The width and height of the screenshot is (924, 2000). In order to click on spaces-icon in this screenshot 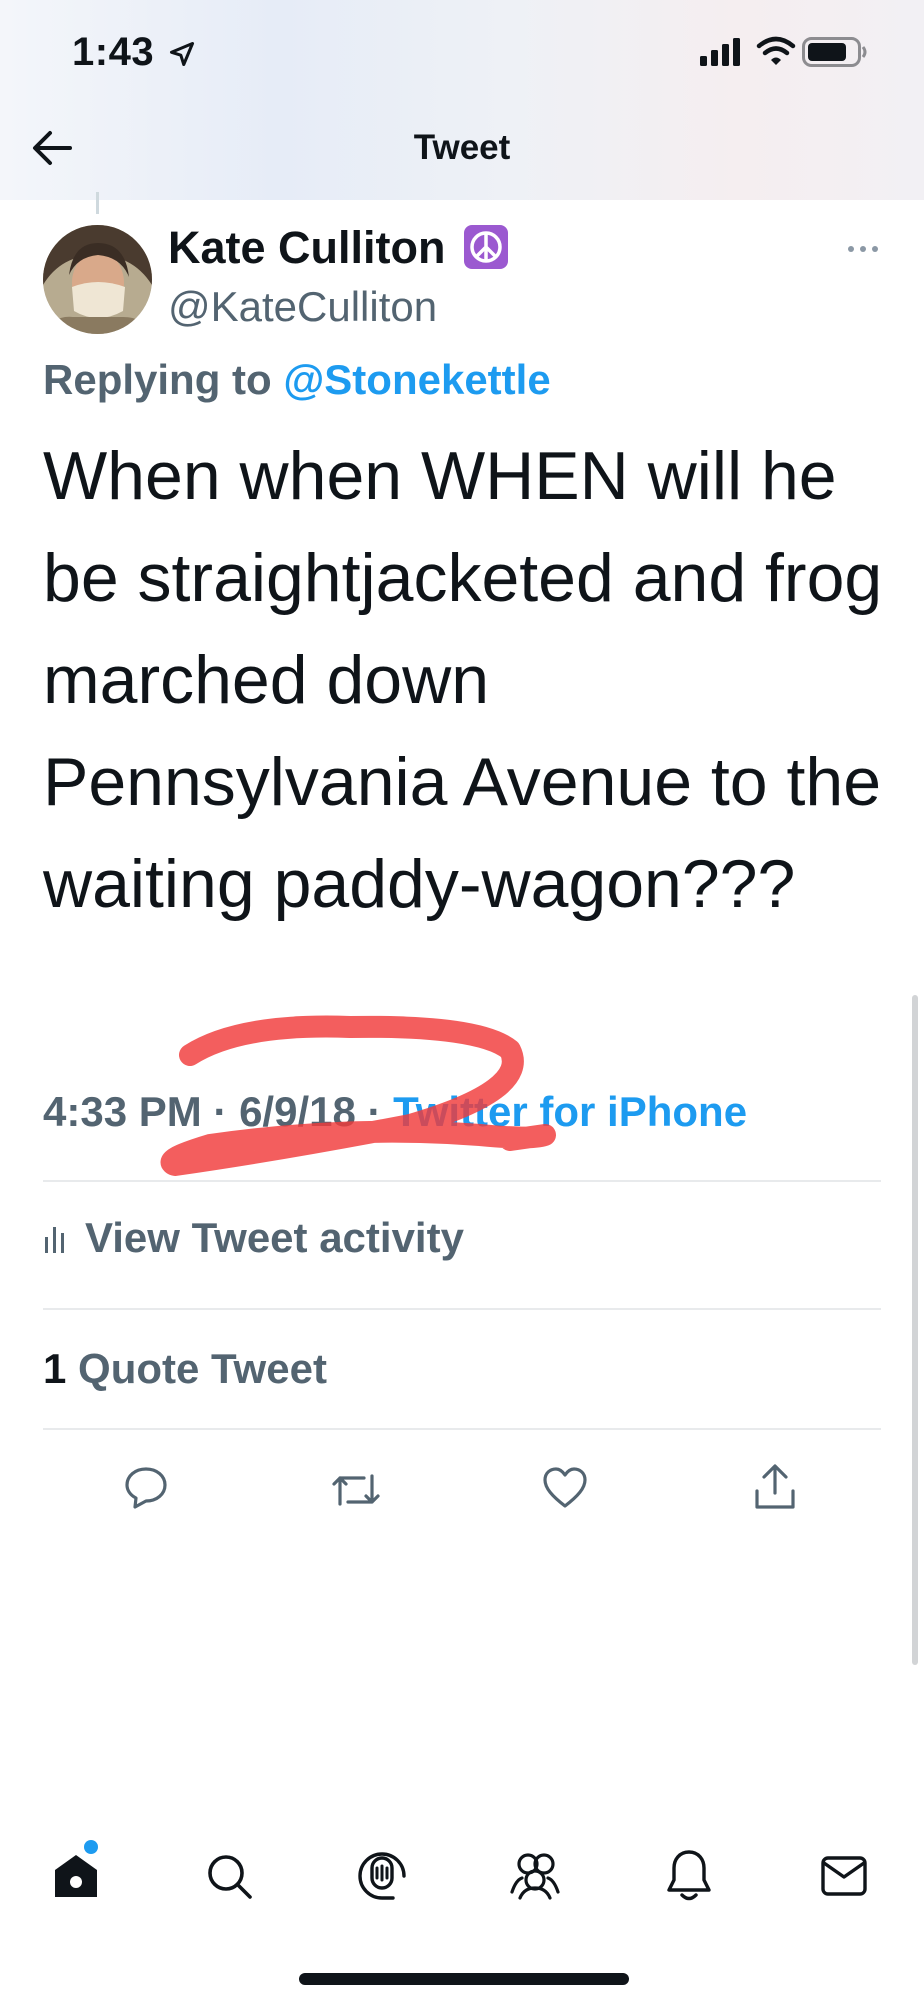, I will do `click(382, 1874)`.